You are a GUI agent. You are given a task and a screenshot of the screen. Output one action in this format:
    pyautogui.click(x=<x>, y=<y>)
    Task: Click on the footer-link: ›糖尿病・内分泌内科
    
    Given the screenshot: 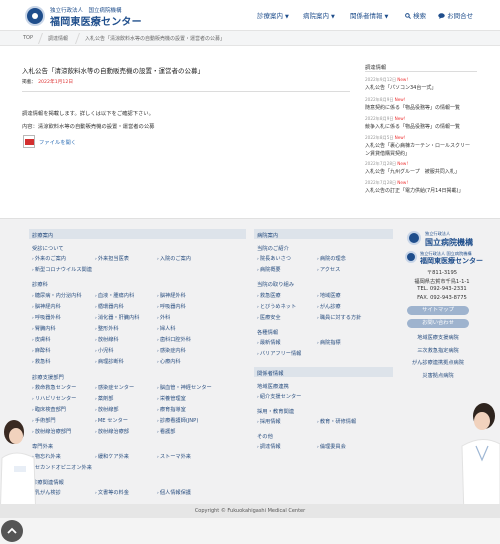 What is the action you would take?
    pyautogui.click(x=57, y=295)
    